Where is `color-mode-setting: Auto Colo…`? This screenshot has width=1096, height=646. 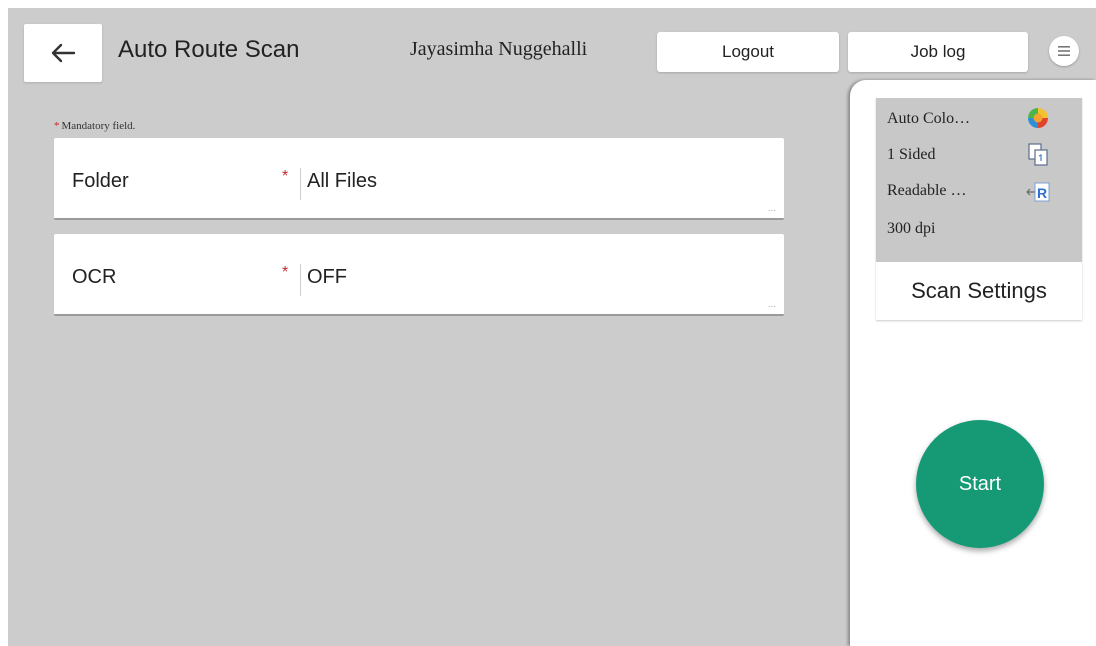
color-mode-setting: Auto Colo… is located at coordinates (929, 118).